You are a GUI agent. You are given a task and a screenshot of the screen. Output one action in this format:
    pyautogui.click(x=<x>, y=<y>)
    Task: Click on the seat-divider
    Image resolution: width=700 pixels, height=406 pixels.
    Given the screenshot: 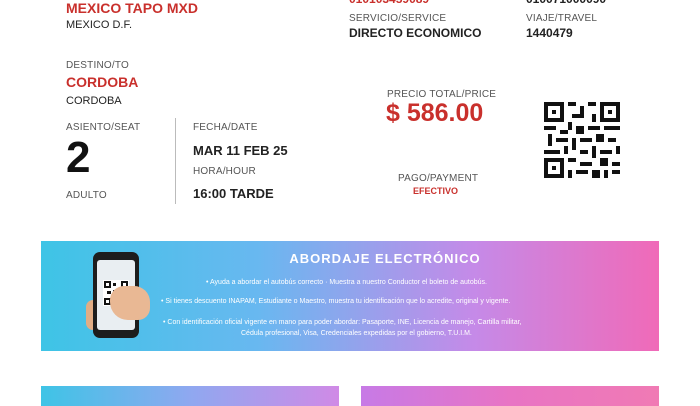 What is the action you would take?
    pyautogui.click(x=175, y=161)
    